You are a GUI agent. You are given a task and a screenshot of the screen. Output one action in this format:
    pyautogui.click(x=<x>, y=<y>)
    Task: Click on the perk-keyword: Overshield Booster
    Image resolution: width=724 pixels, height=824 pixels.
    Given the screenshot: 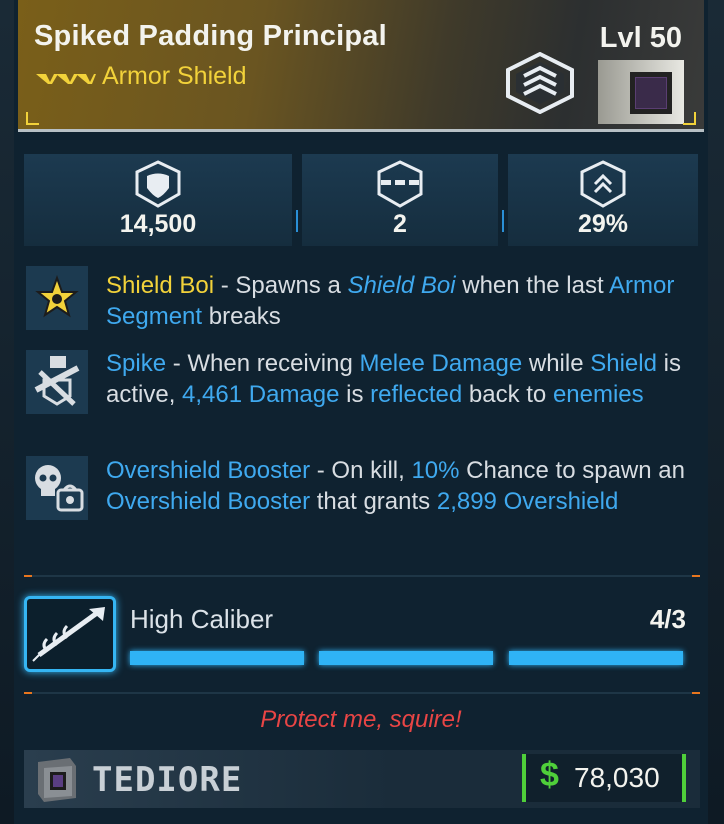 What is the action you would take?
    pyautogui.click(x=208, y=501)
    